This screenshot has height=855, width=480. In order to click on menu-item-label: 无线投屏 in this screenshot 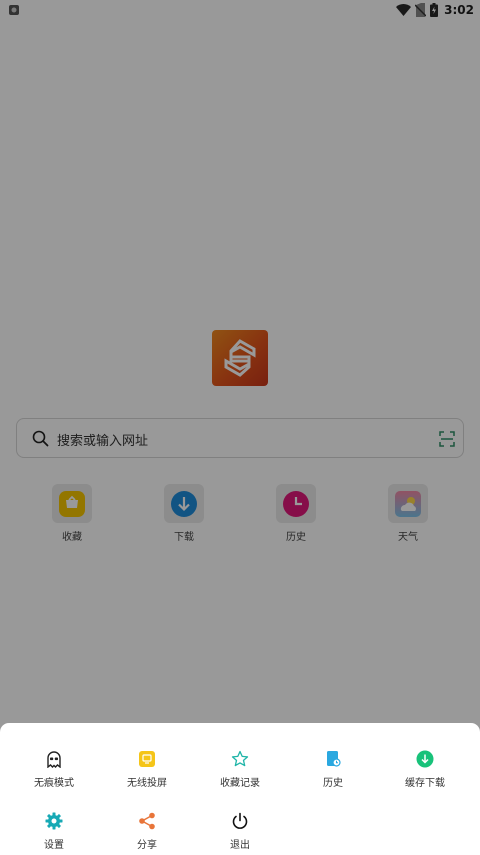, I will do `click(147, 783)`.